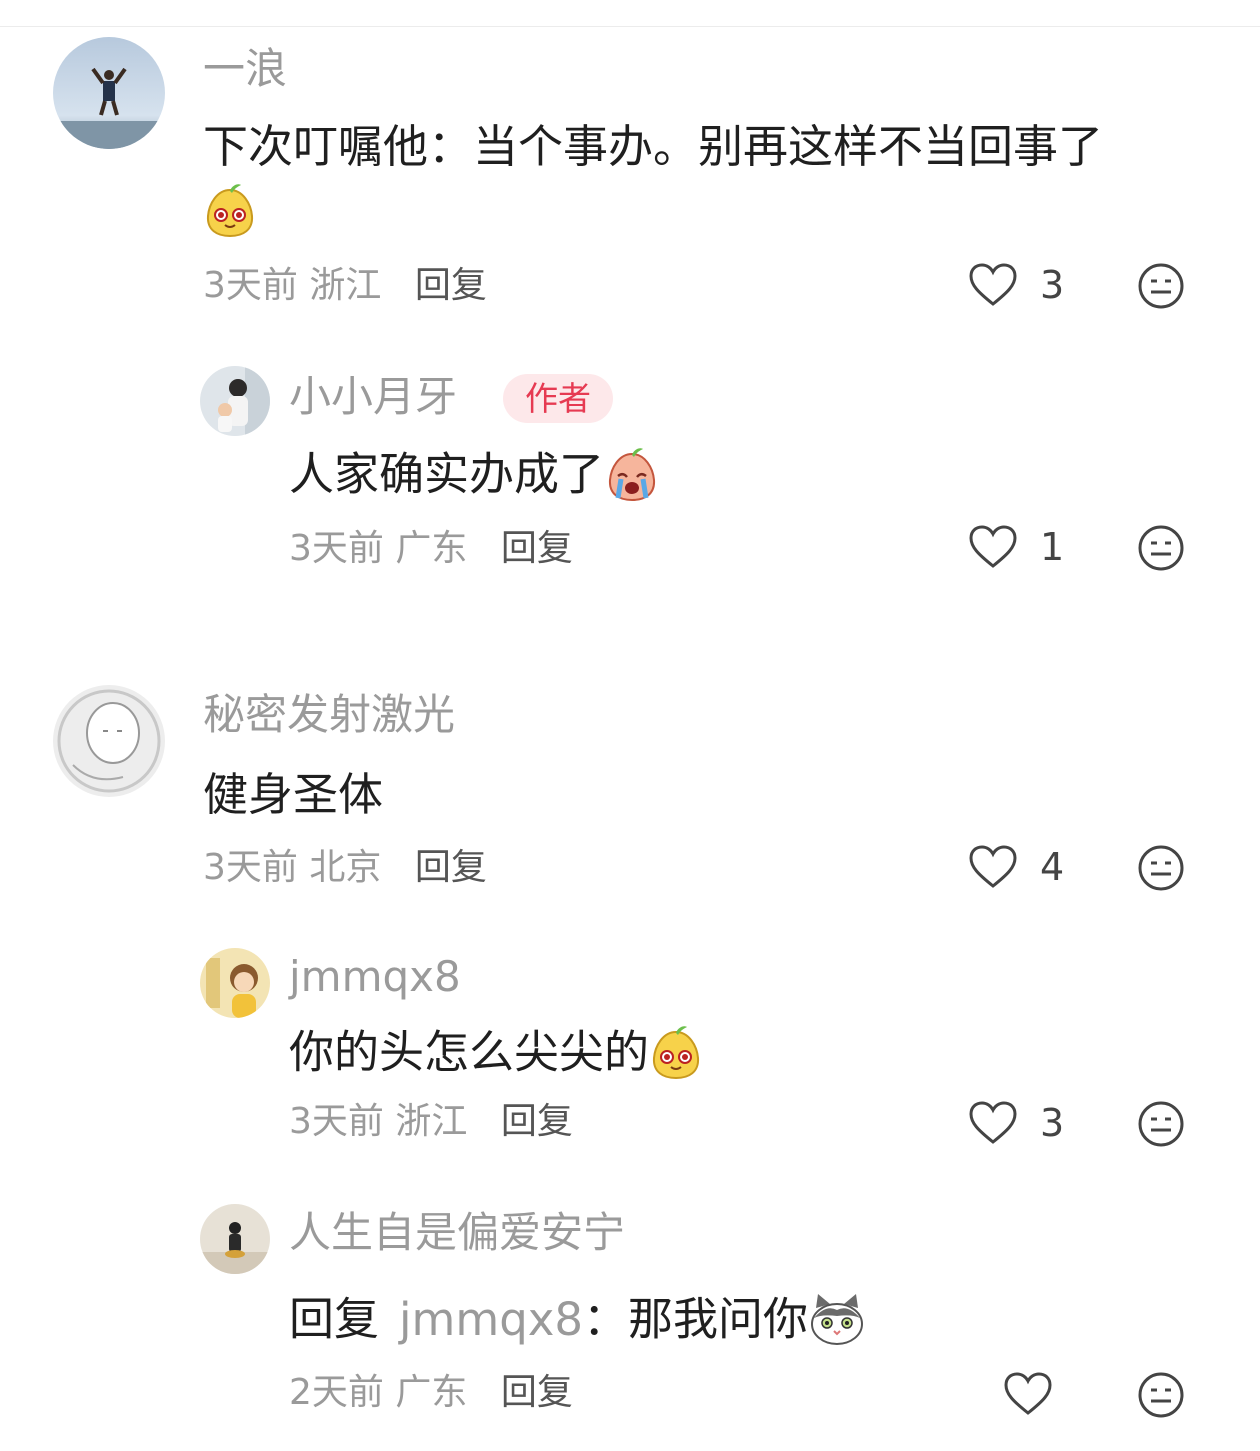  I want to click on comment-emoji-line, so click(230, 213).